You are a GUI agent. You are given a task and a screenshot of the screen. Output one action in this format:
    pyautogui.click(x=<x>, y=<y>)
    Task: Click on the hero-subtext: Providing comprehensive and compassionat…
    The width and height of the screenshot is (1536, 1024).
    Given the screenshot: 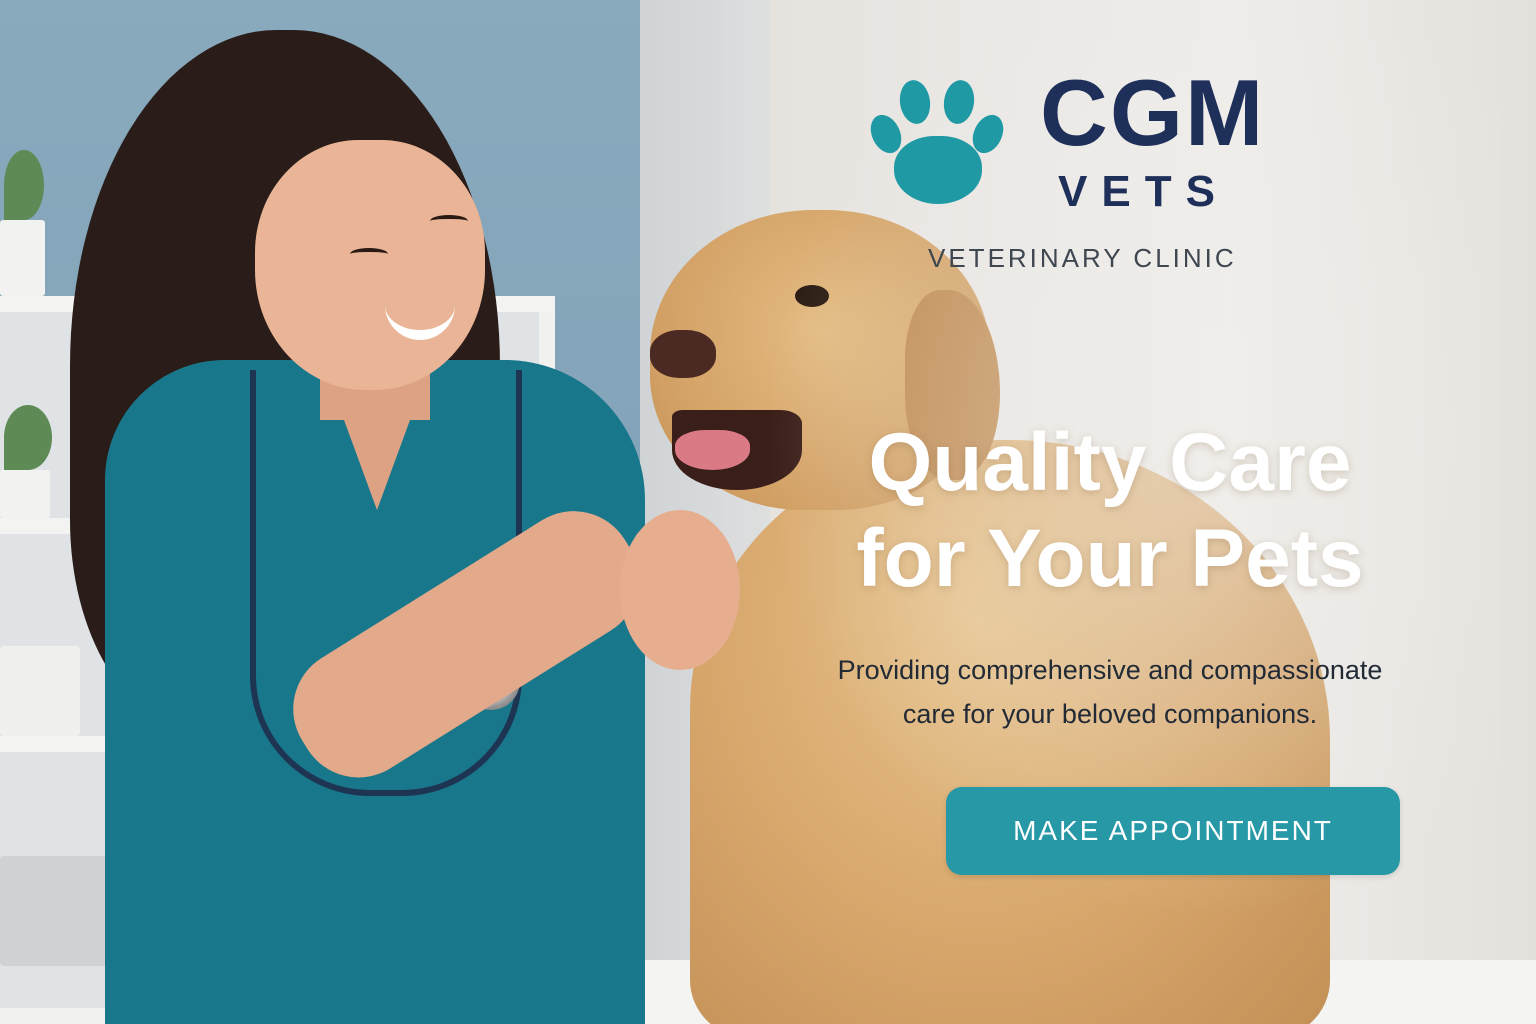 What is the action you would take?
    pyautogui.click(x=1110, y=692)
    